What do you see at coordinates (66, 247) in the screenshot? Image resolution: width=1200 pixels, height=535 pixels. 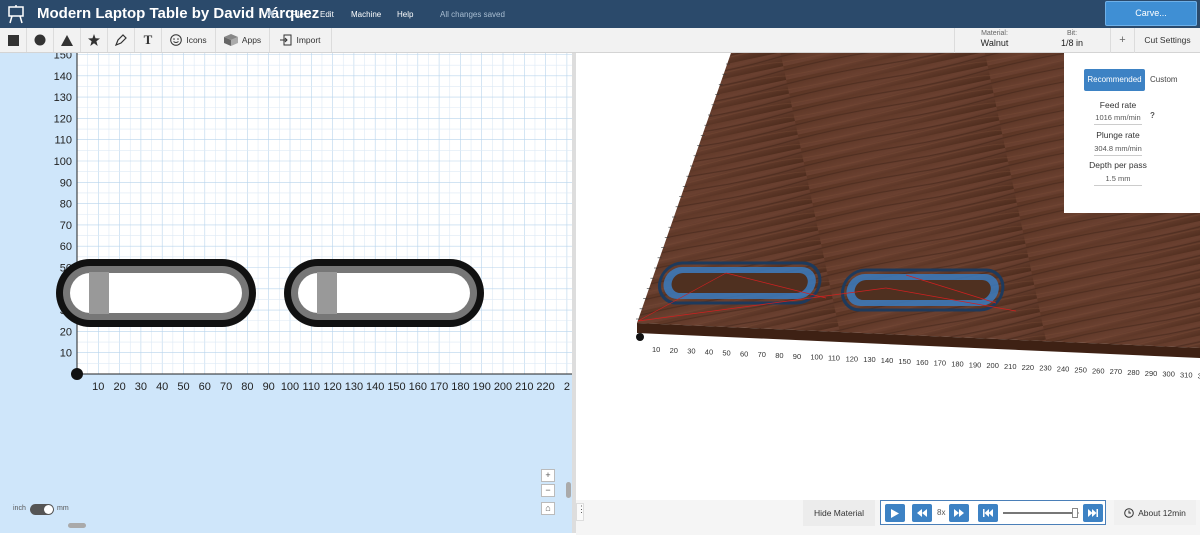 I see `y-tick-label: 60` at bounding box center [66, 247].